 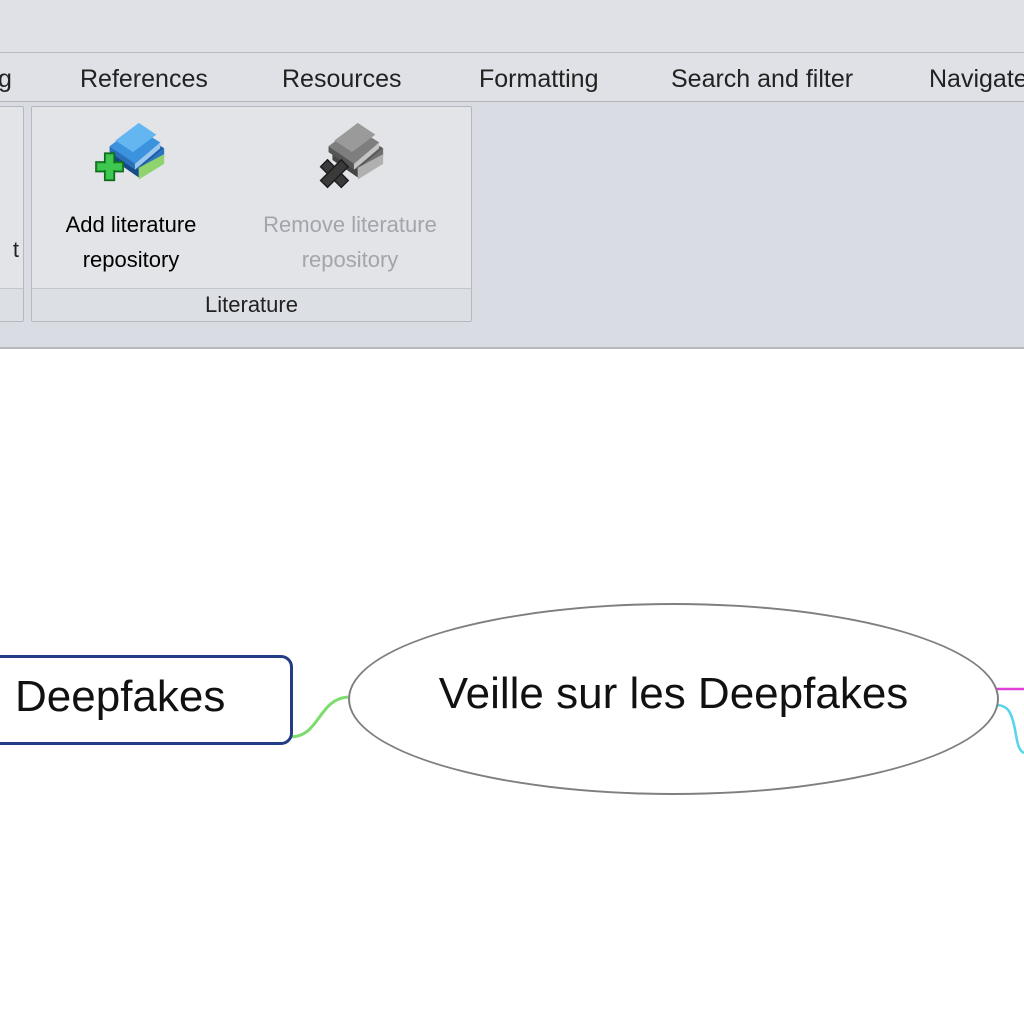 I want to click on remove-books-icon, so click(x=351, y=155).